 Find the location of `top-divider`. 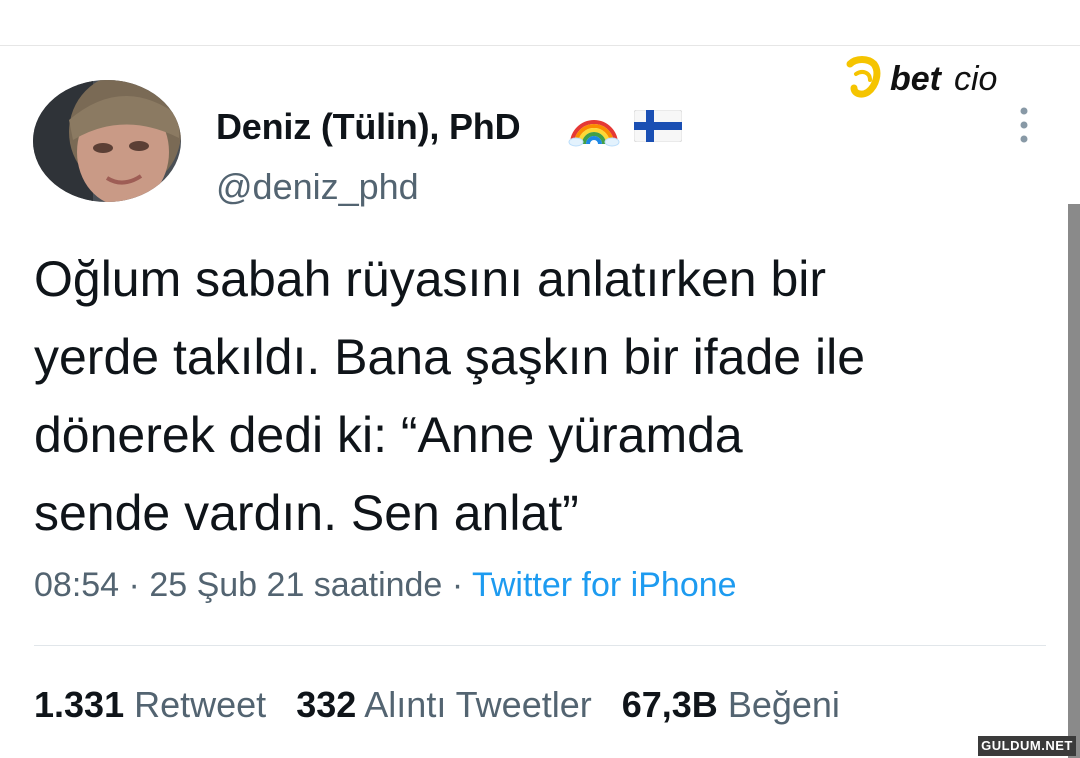

top-divider is located at coordinates (540, 45).